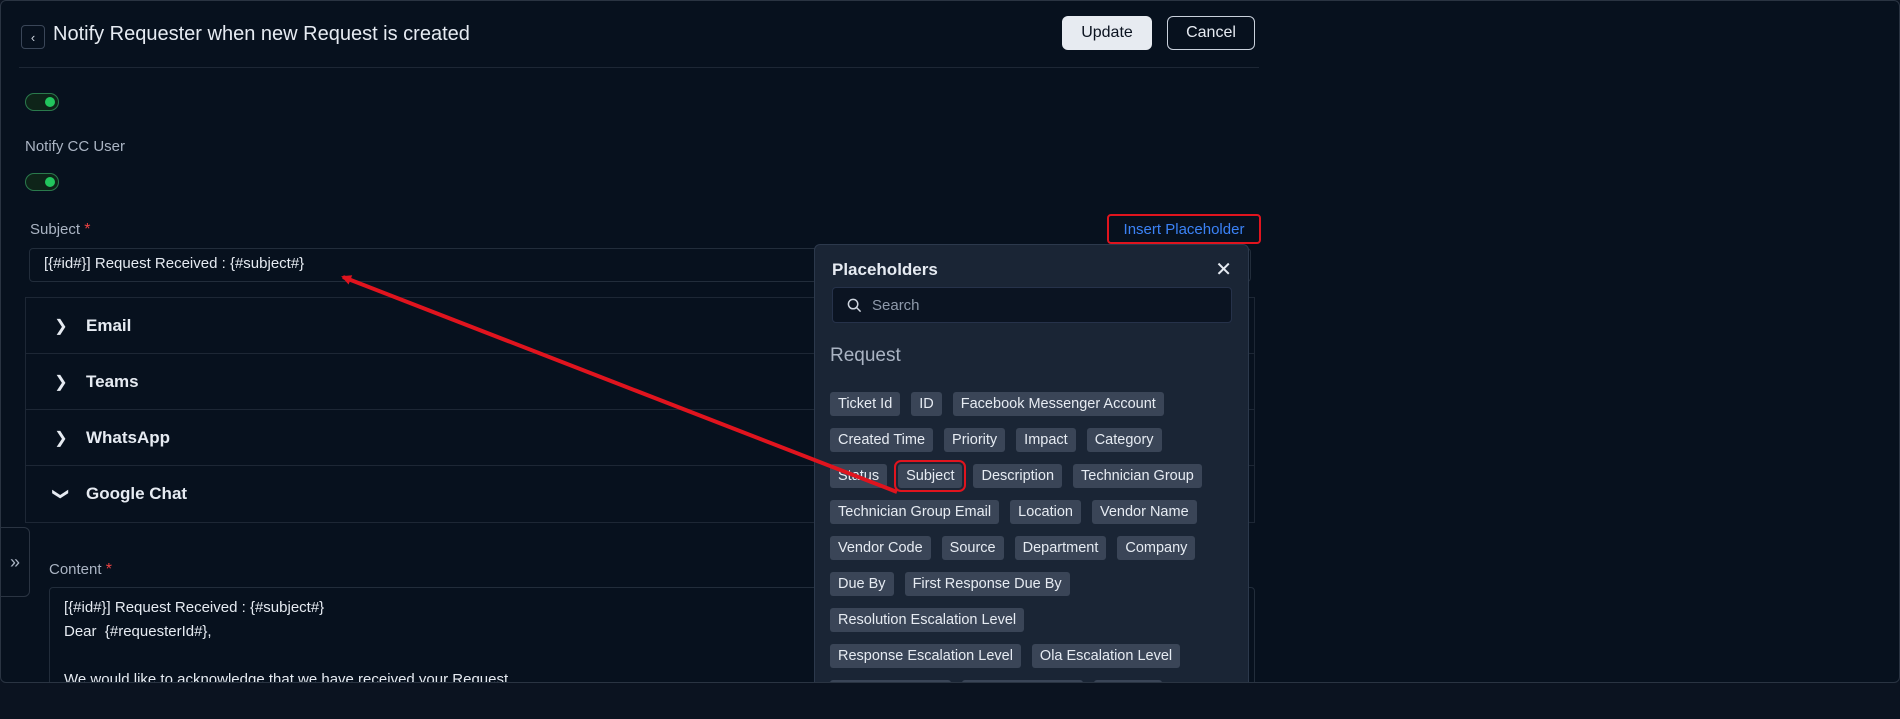 The image size is (1900, 719). Describe the element at coordinates (128, 437) in the screenshot. I see `accordion-label: WhatsApp` at that location.